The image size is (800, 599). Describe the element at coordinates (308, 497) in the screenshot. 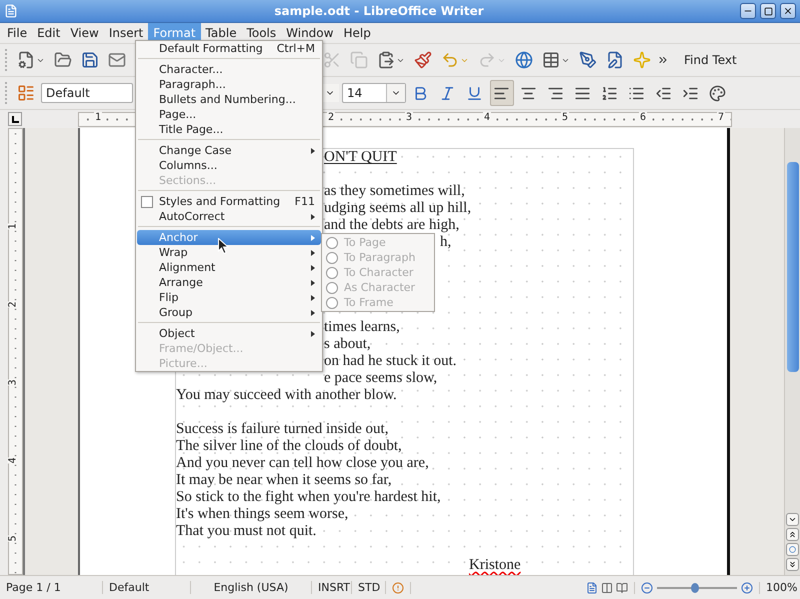

I see `poem-line: So stick to the fight when you're hardest hit,` at that location.